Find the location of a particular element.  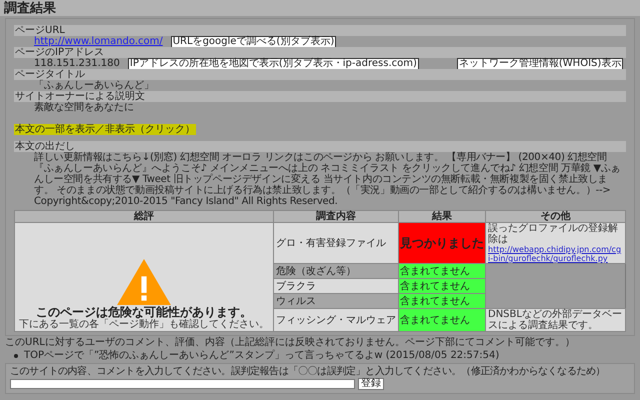

excerpt-toggle: 本文の一部を表示／非表示（クリック） is located at coordinates (105, 129).